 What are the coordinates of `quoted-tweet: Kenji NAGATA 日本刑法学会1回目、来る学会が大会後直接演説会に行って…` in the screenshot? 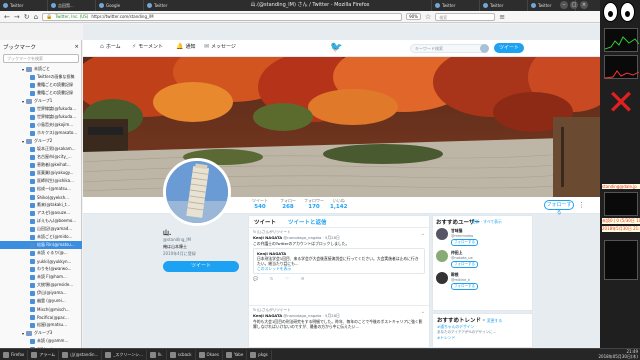 It's located at (339, 261).